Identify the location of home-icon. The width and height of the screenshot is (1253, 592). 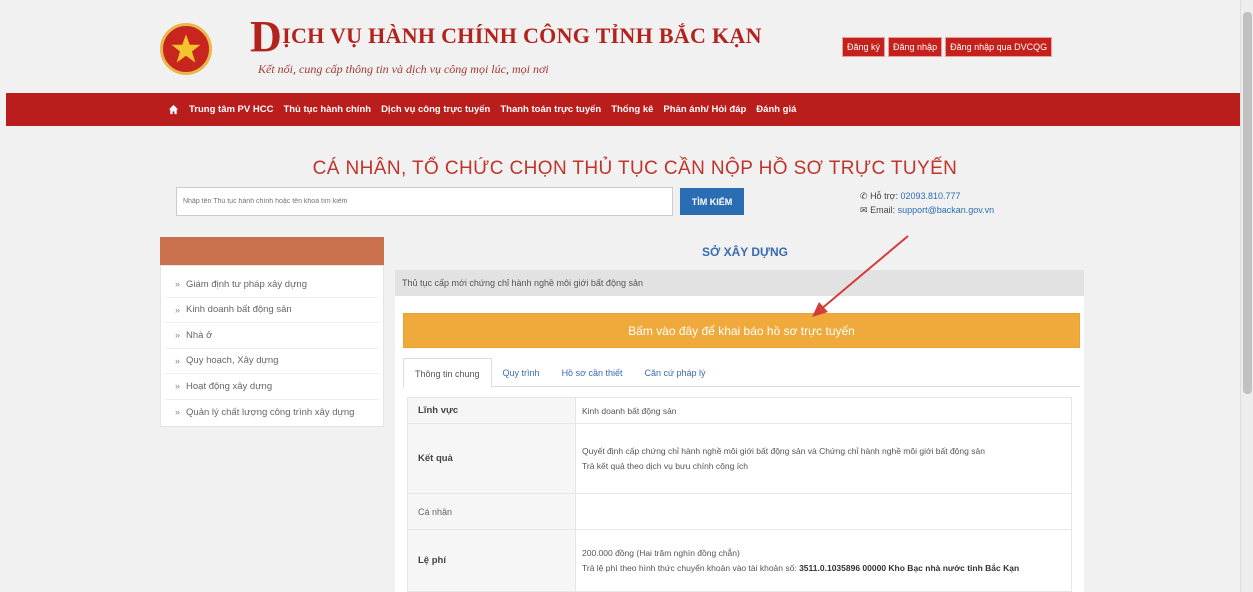
(173, 109).